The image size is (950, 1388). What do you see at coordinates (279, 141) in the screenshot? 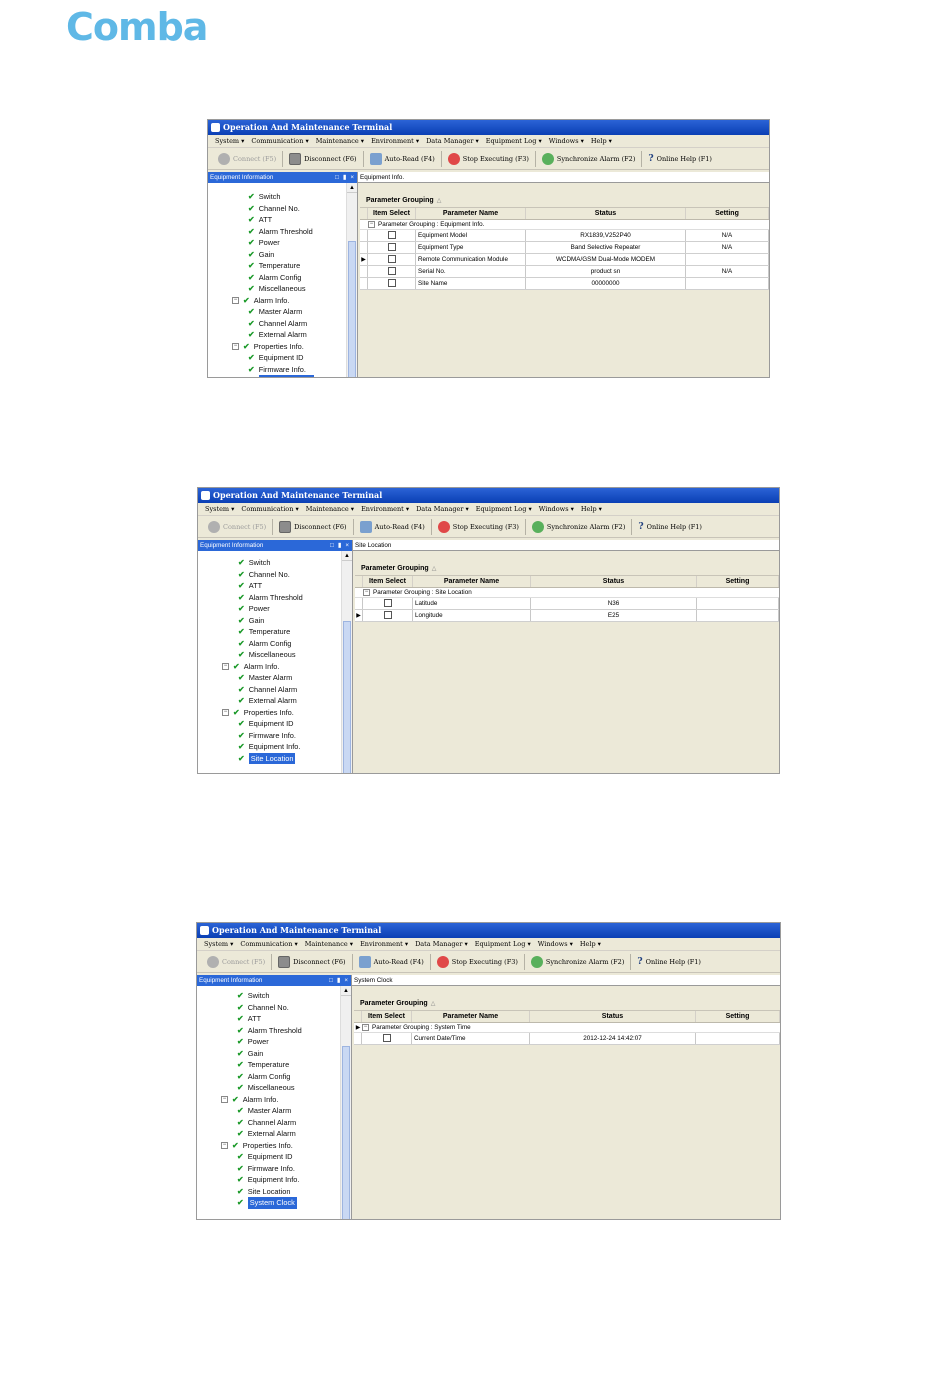
I see `menu-item: Communication ▾` at bounding box center [279, 141].